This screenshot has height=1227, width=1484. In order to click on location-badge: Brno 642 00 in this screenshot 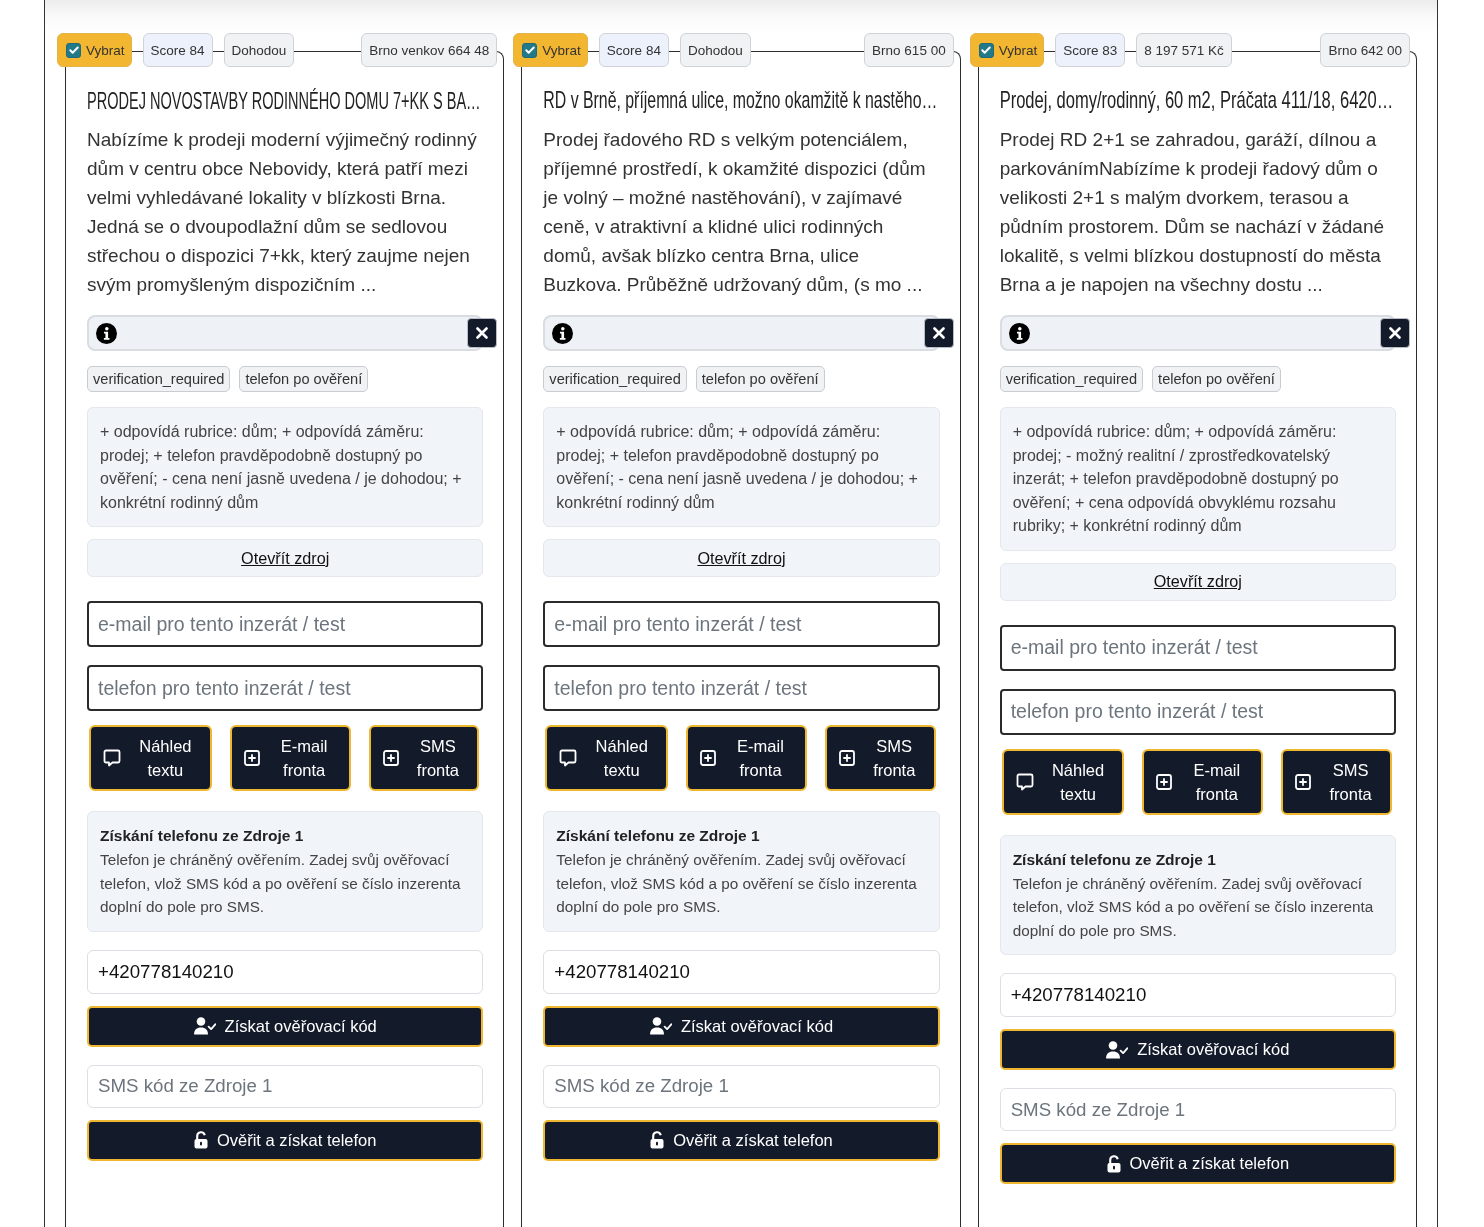, I will do `click(1365, 50)`.